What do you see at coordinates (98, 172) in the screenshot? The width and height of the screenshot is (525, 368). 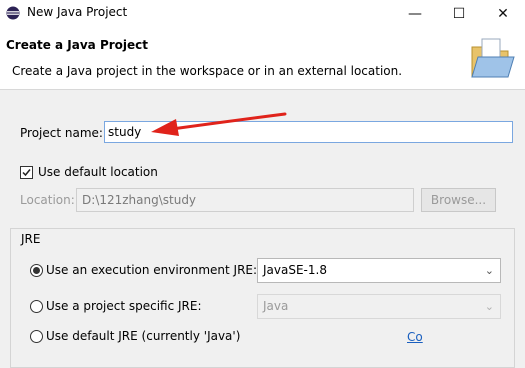 I see `default-location-label: Use default location` at bounding box center [98, 172].